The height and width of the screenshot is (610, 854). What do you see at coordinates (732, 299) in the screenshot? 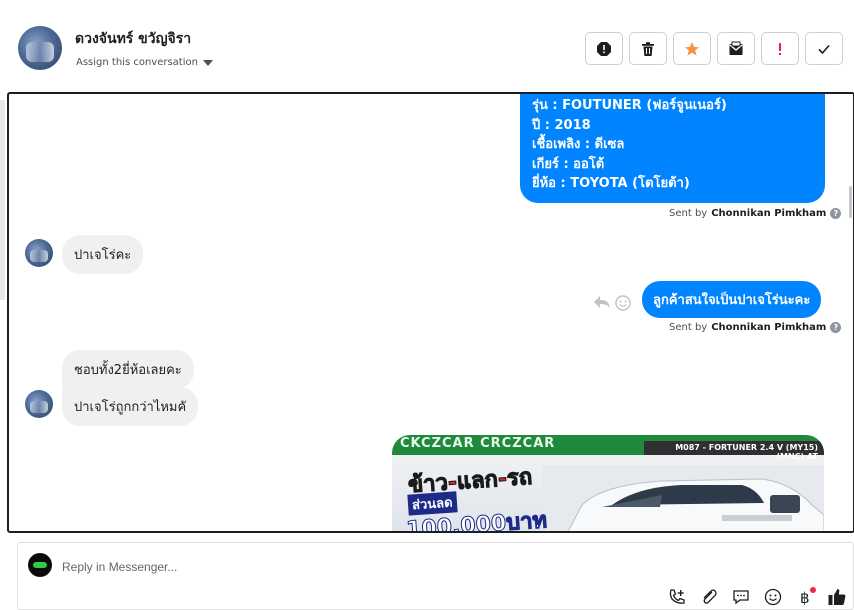
I see `outgoing-message: ลูกค้าสนใจเป็นปาเจโร่นะคะ` at bounding box center [732, 299].